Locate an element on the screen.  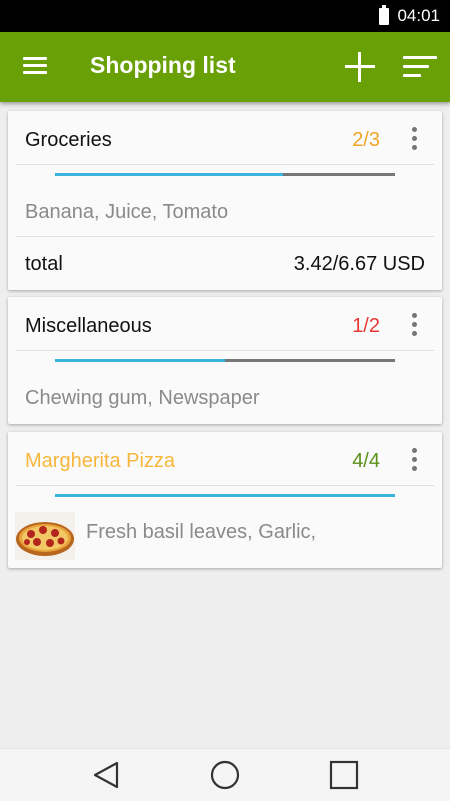
list-items-summary: Fresh basil leaves, Garlic, is located at coordinates (201, 532).